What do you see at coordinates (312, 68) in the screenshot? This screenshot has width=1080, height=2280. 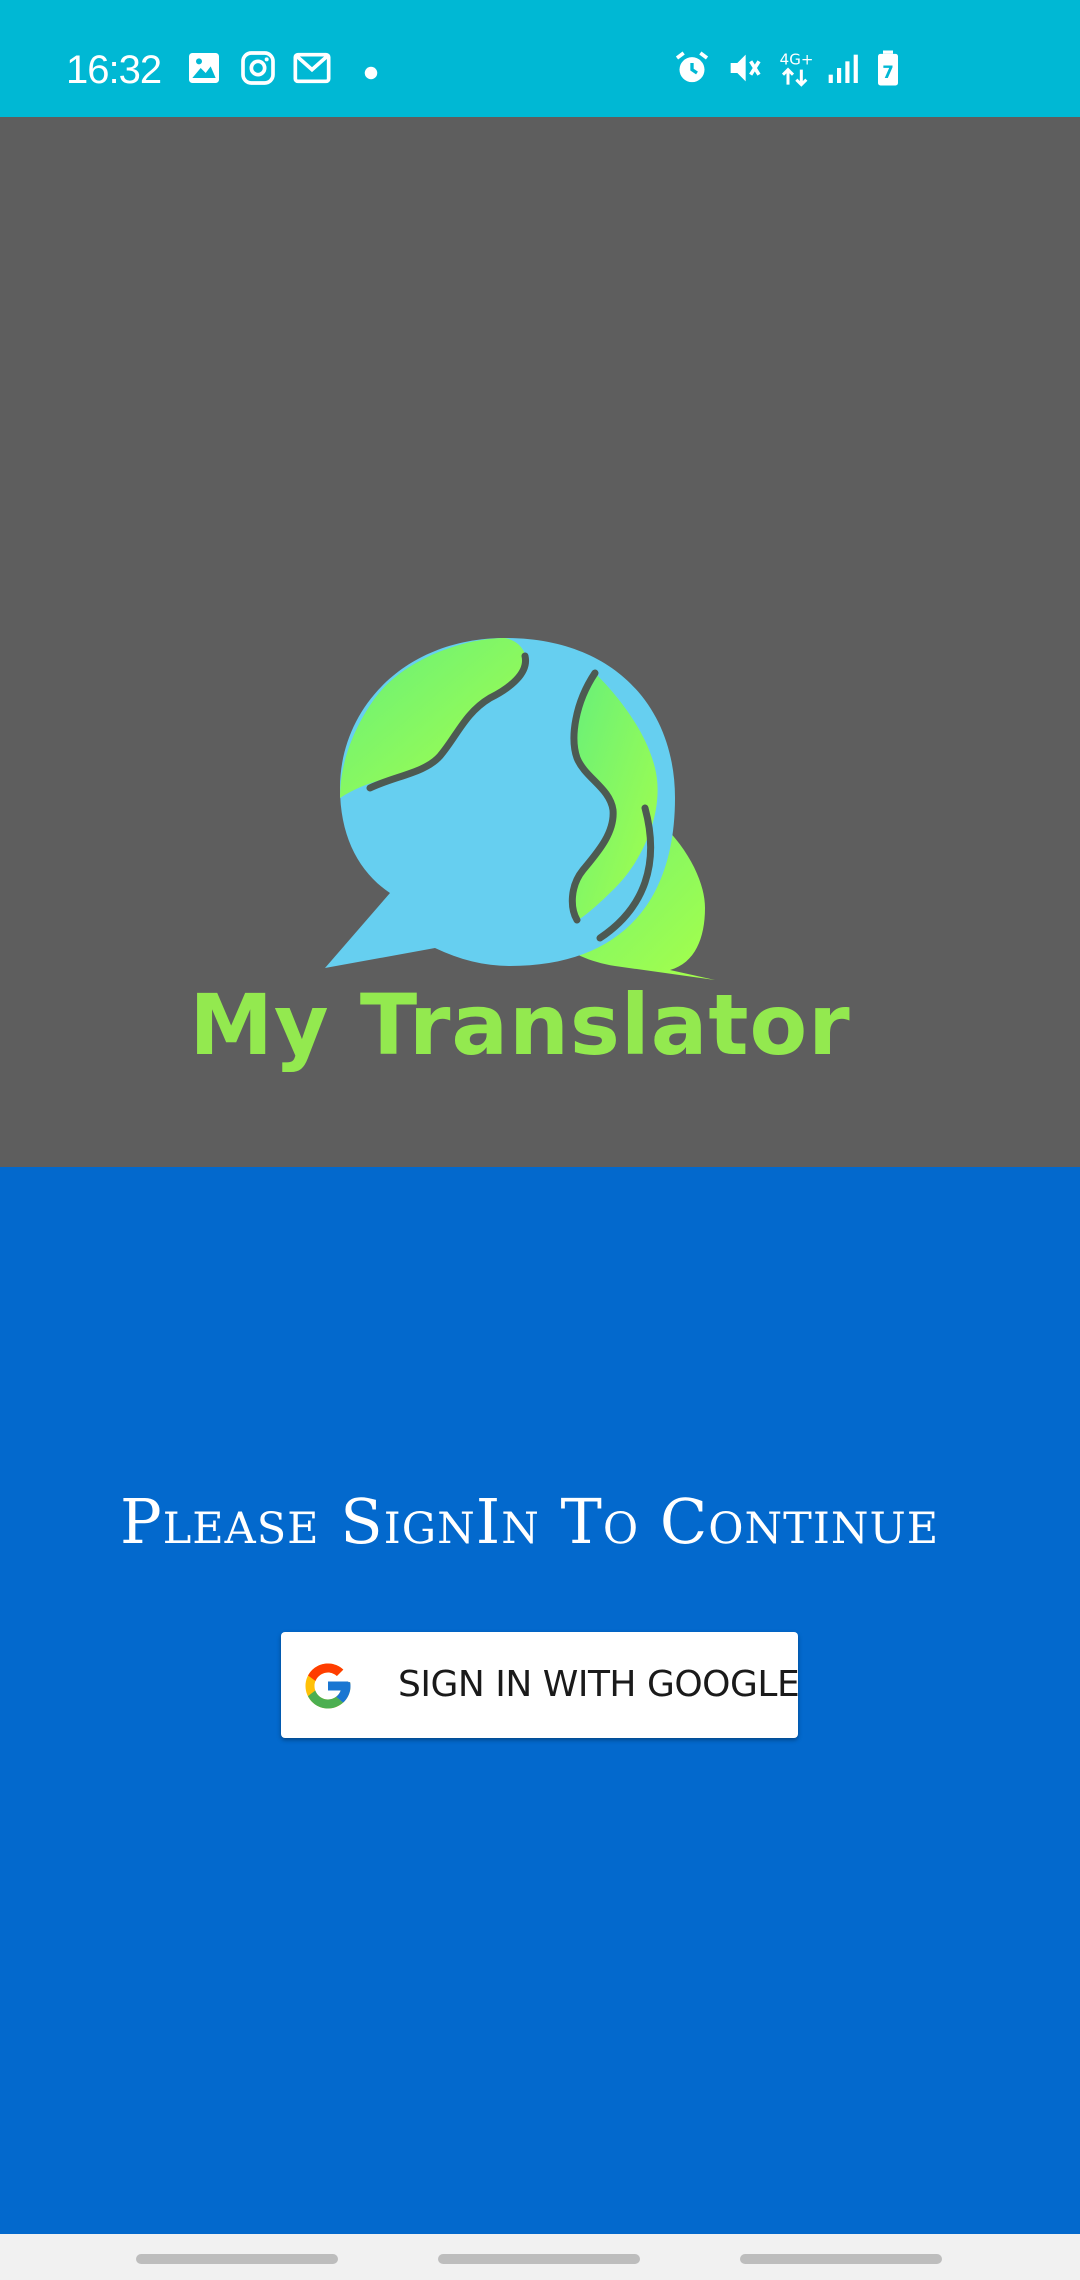 I see `gmail-icon` at bounding box center [312, 68].